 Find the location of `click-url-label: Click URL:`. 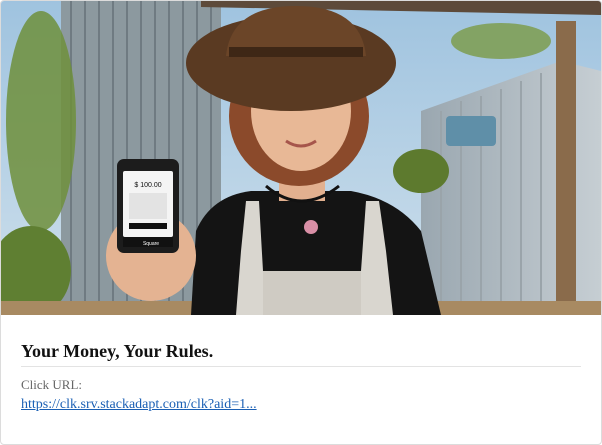

click-url-label: Click URL: is located at coordinates (52, 384).